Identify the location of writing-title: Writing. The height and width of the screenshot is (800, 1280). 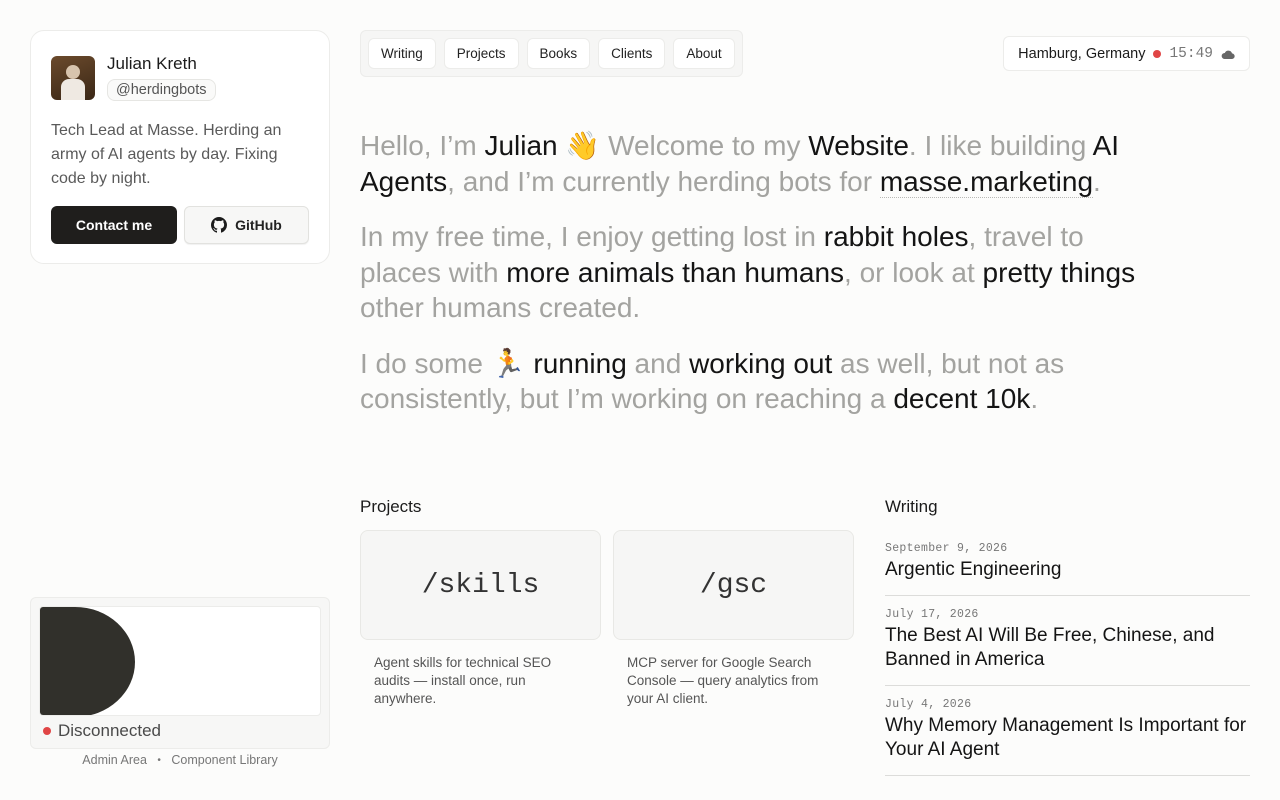
(911, 506).